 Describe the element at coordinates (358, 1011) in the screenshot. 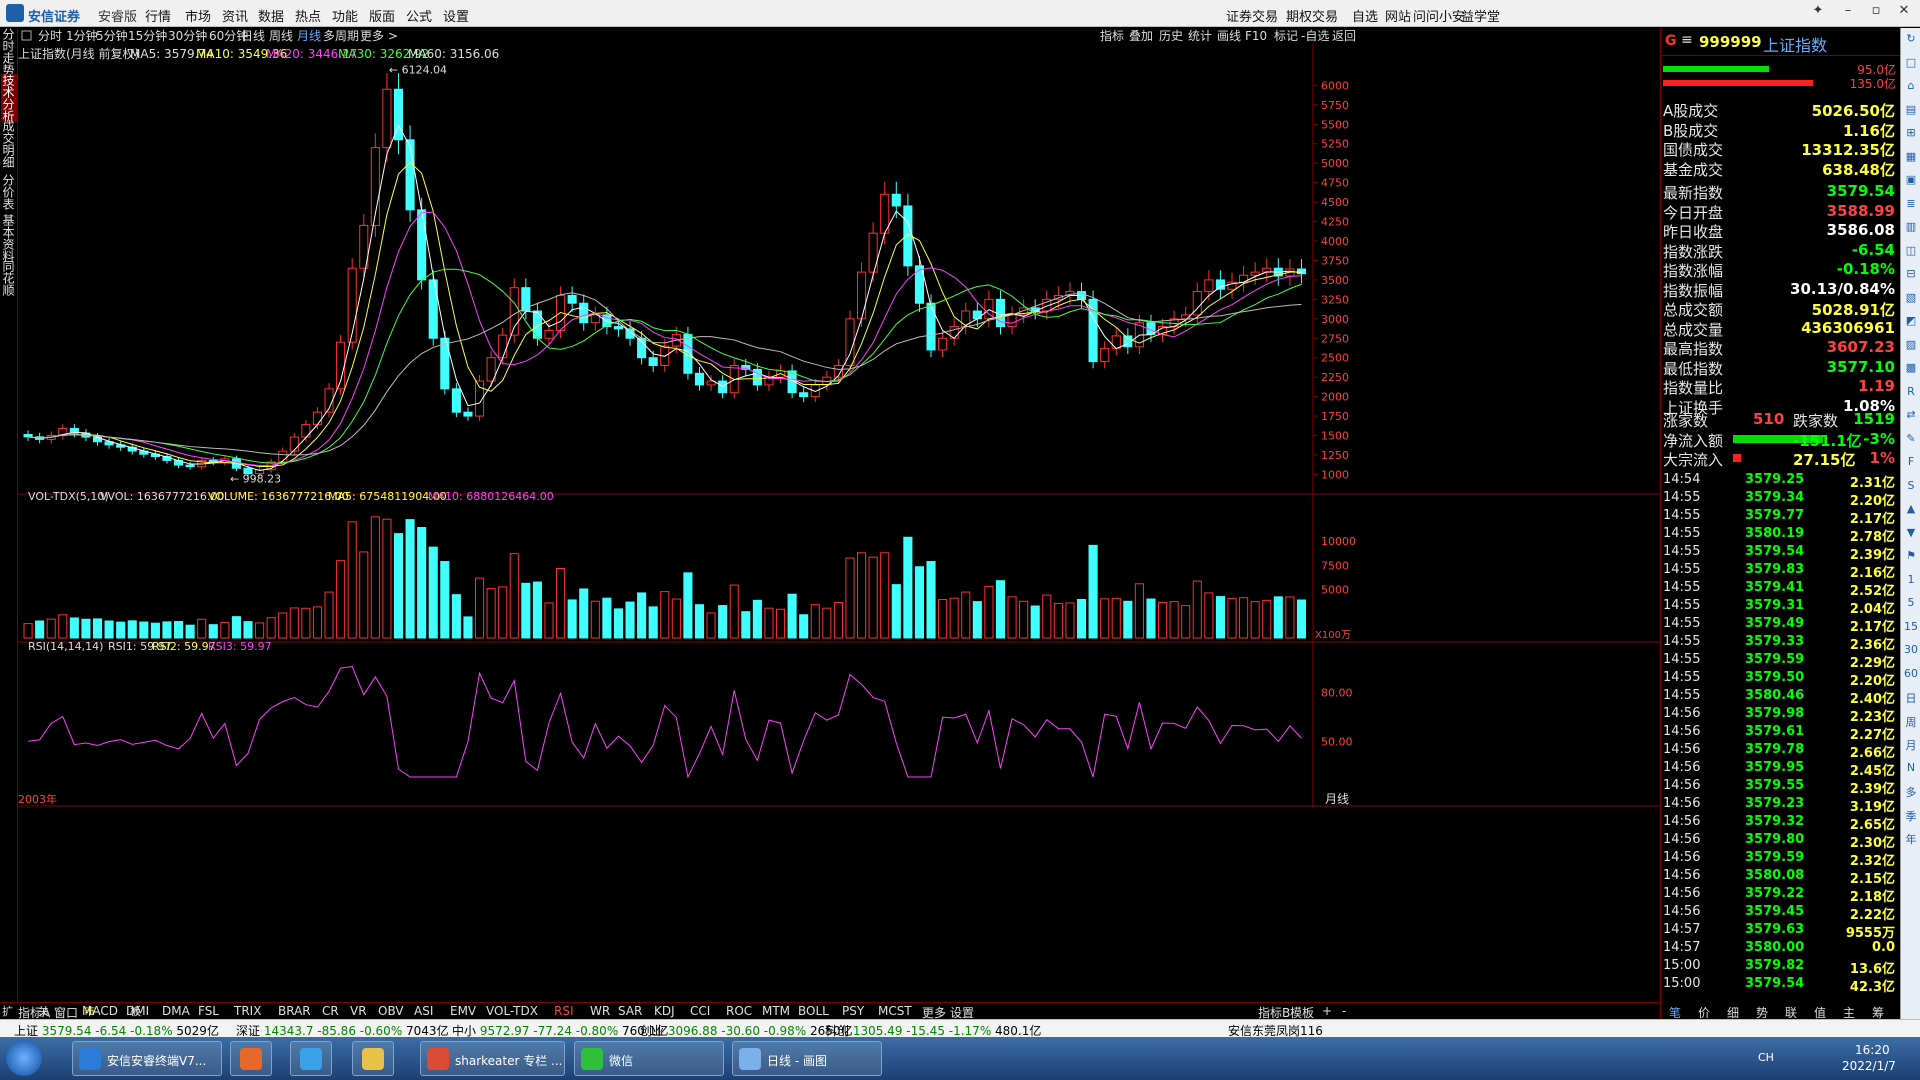

I see `indicator-tab: VR` at that location.